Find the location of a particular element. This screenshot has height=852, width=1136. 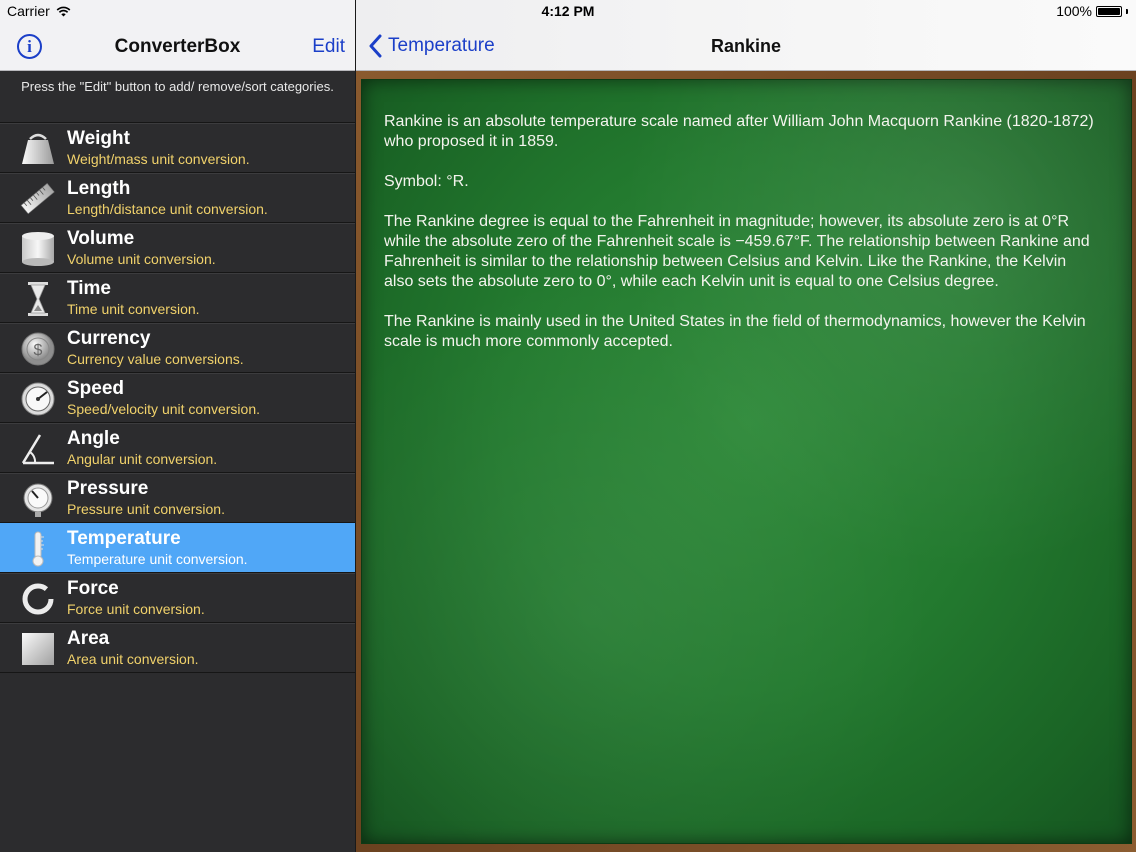

coin-icon: $ is located at coordinates (38, 349).